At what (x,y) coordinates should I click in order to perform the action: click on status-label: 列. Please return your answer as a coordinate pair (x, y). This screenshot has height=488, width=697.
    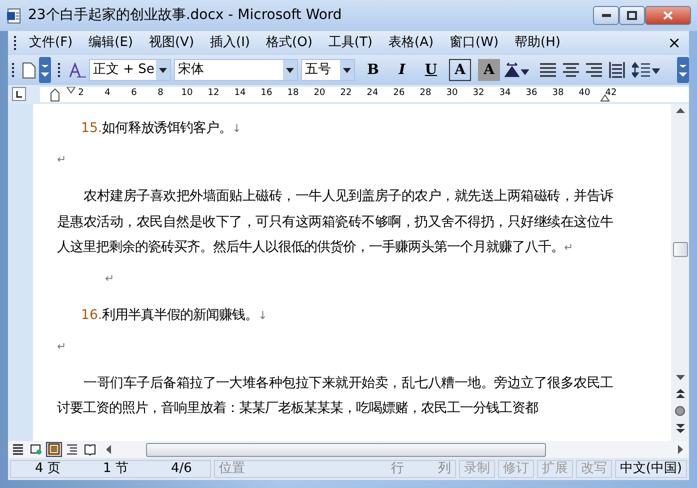
    Looking at the image, I should click on (444, 469).